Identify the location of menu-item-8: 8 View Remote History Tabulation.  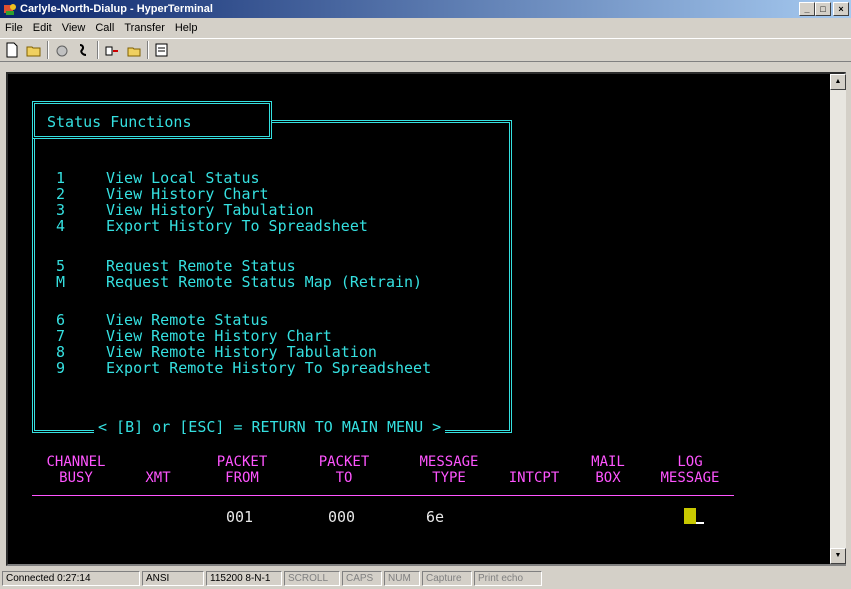
(216, 352).